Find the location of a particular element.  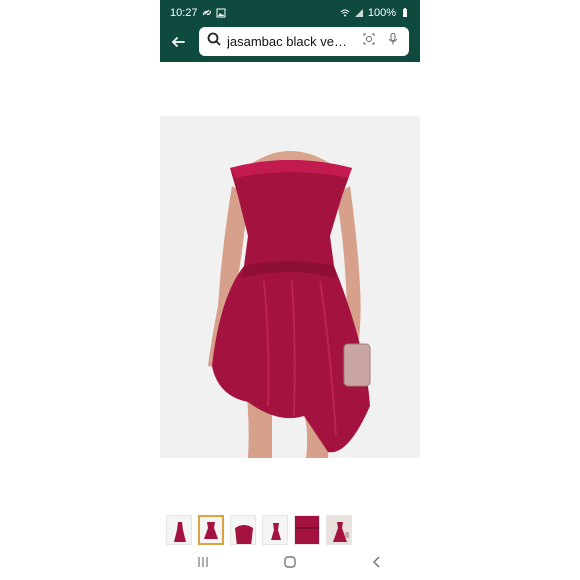

battery-text: 100% is located at coordinates (381, 13).